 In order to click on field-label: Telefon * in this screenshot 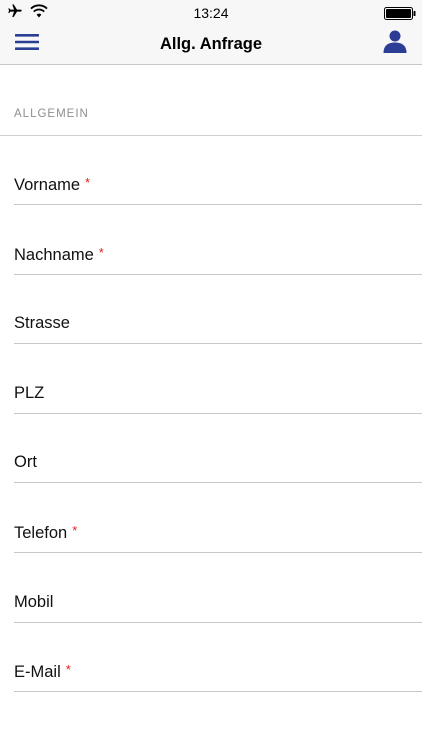, I will do `click(45, 533)`.